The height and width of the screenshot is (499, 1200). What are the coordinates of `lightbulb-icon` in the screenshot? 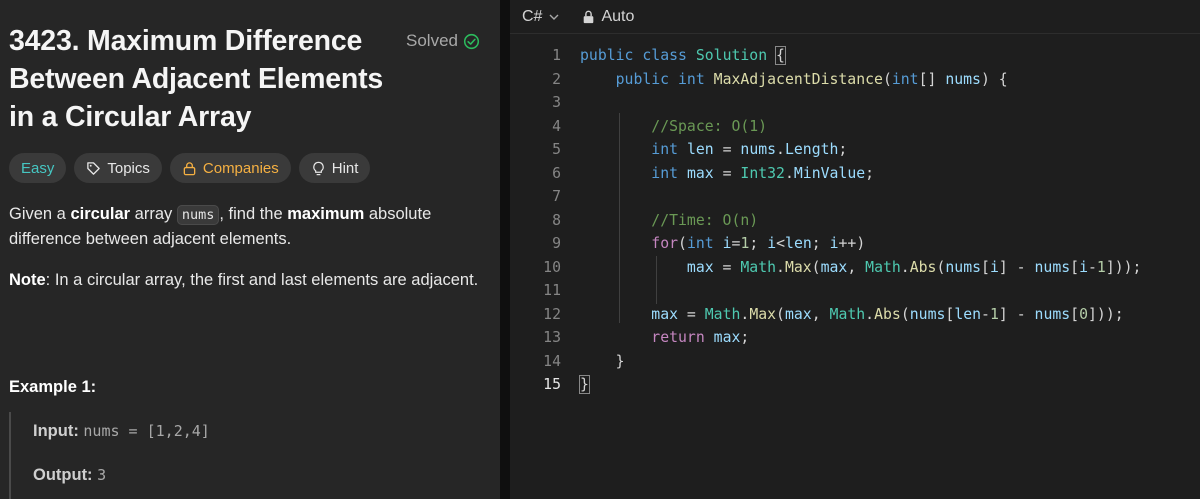 It's located at (318, 168).